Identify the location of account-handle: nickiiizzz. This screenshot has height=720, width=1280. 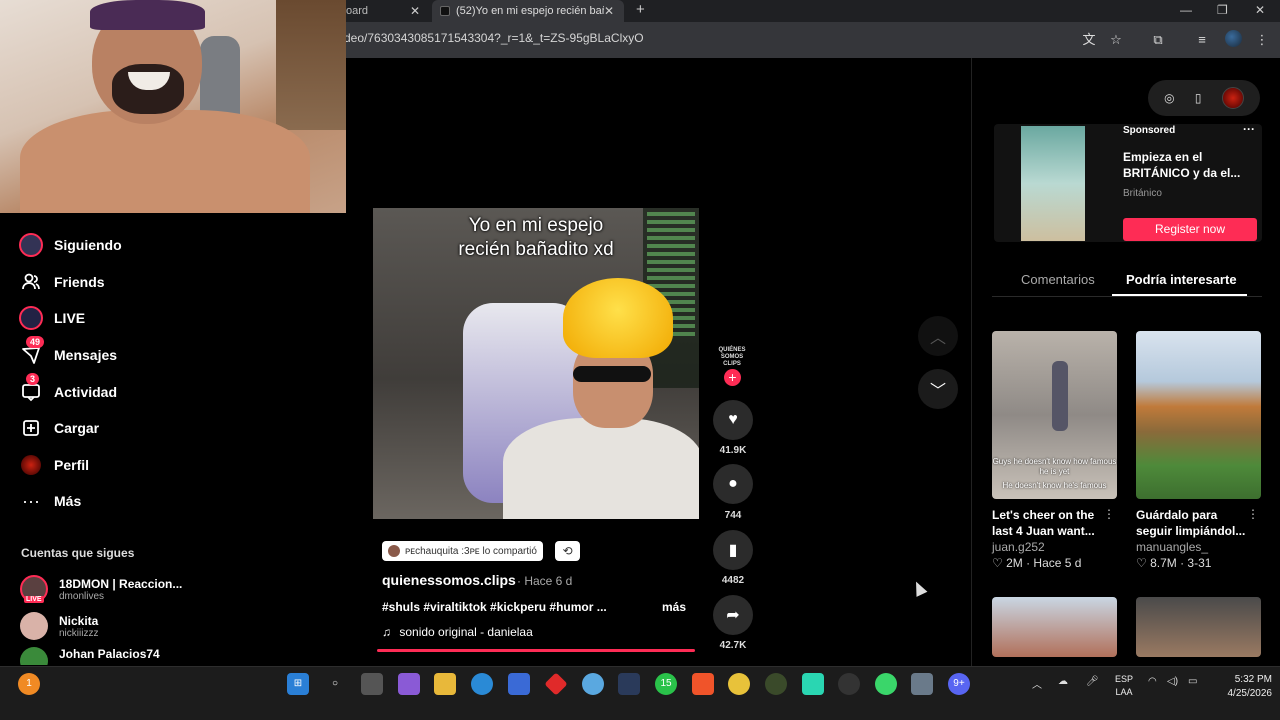
(79, 633).